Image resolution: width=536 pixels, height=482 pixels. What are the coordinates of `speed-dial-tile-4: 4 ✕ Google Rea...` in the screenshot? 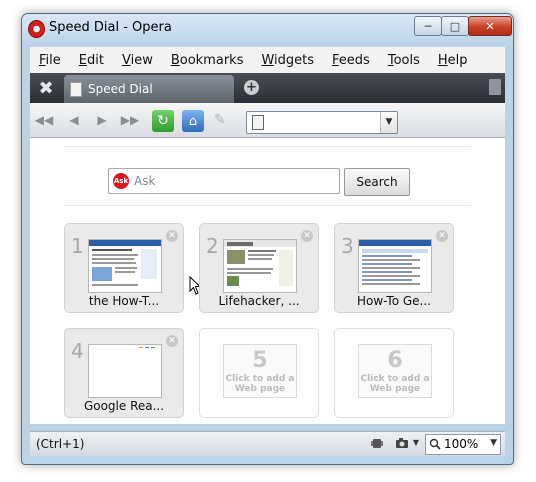 It's located at (124, 373).